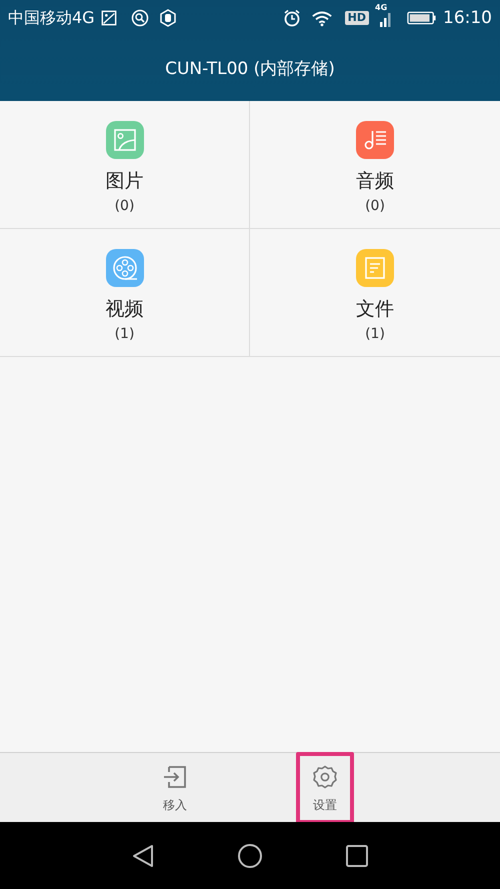  Describe the element at coordinates (51, 18) in the screenshot. I see `carrier-name: 中国移动4G` at that location.